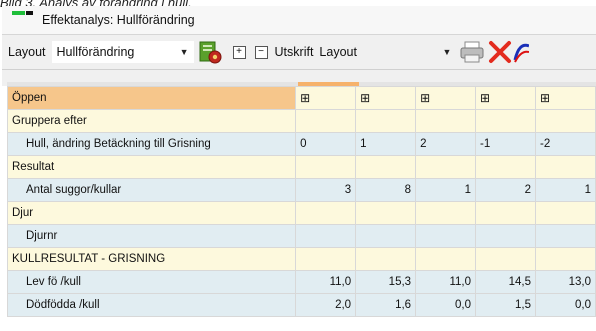 Image resolution: width=596 pixels, height=331 pixels. I want to click on row-label: Öppen, so click(151, 98).